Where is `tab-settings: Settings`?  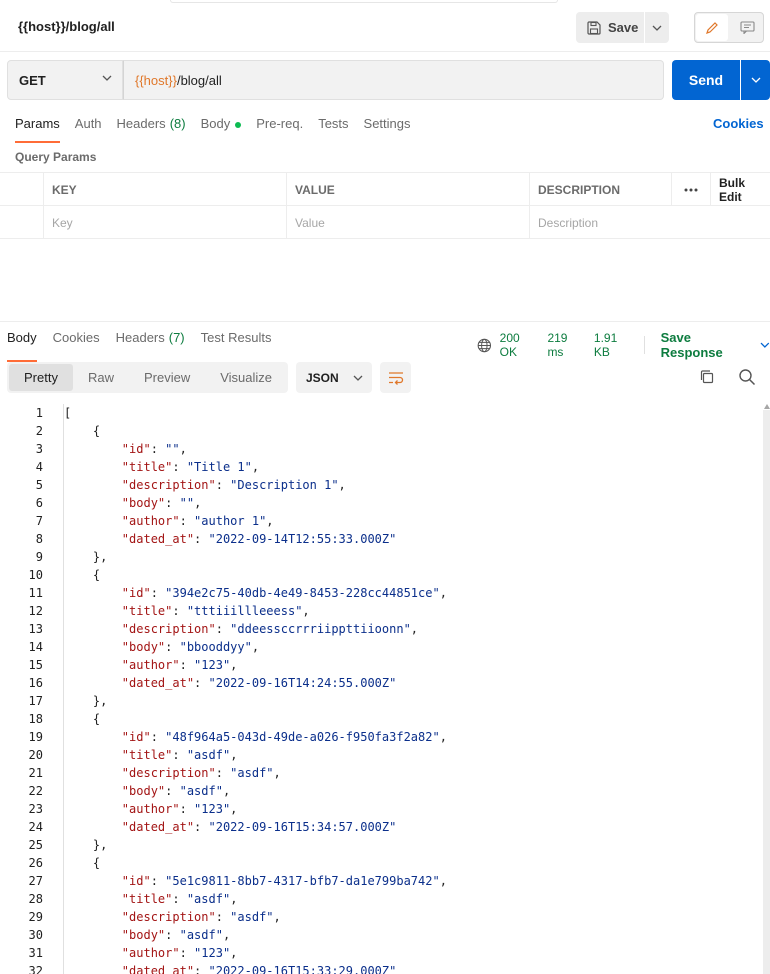
tab-settings: Settings is located at coordinates (387, 128).